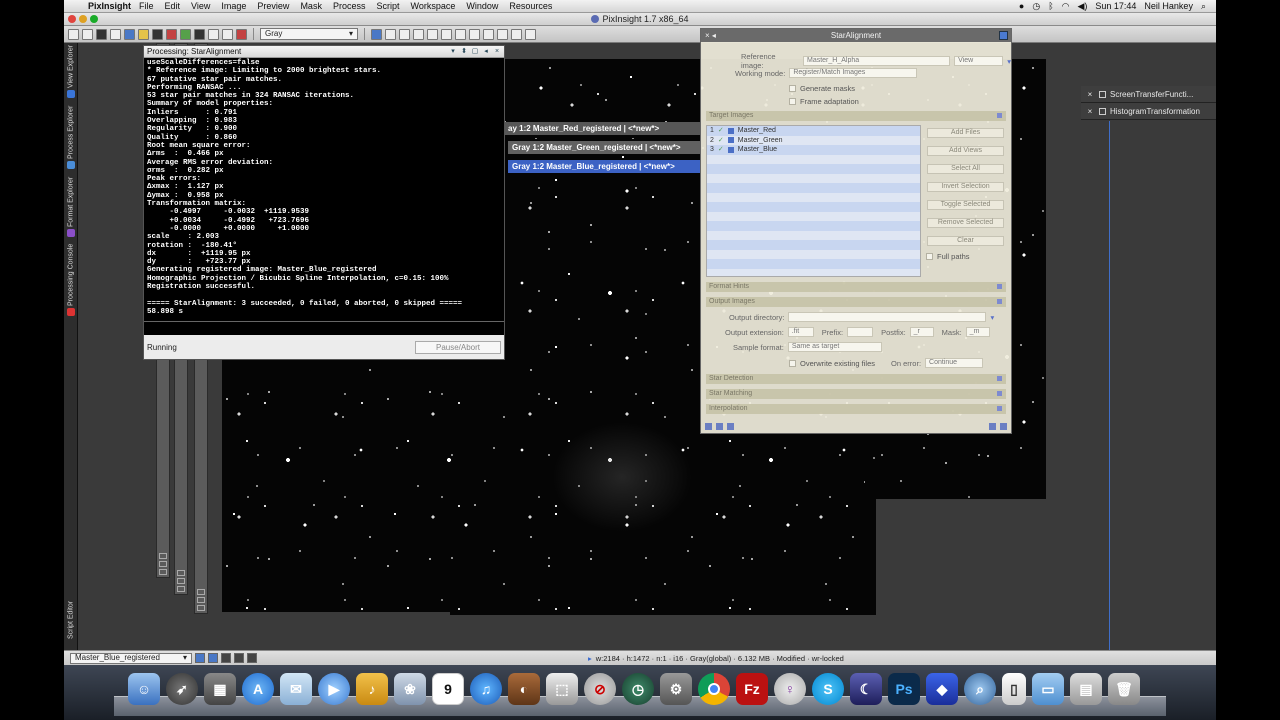 This screenshot has height=720, width=1280. Describe the element at coordinates (856, 379) in the screenshot. I see `section-star-detection: Star Detection` at that location.